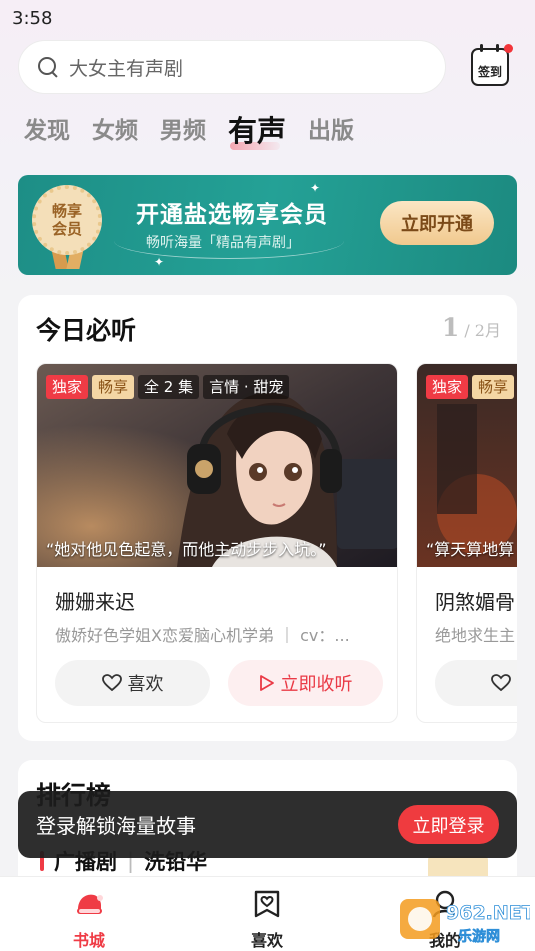 The image size is (535, 951). Describe the element at coordinates (467, 465) in the screenshot. I see `book-cover-image: 独家 畅享 “算天算地算` at that location.